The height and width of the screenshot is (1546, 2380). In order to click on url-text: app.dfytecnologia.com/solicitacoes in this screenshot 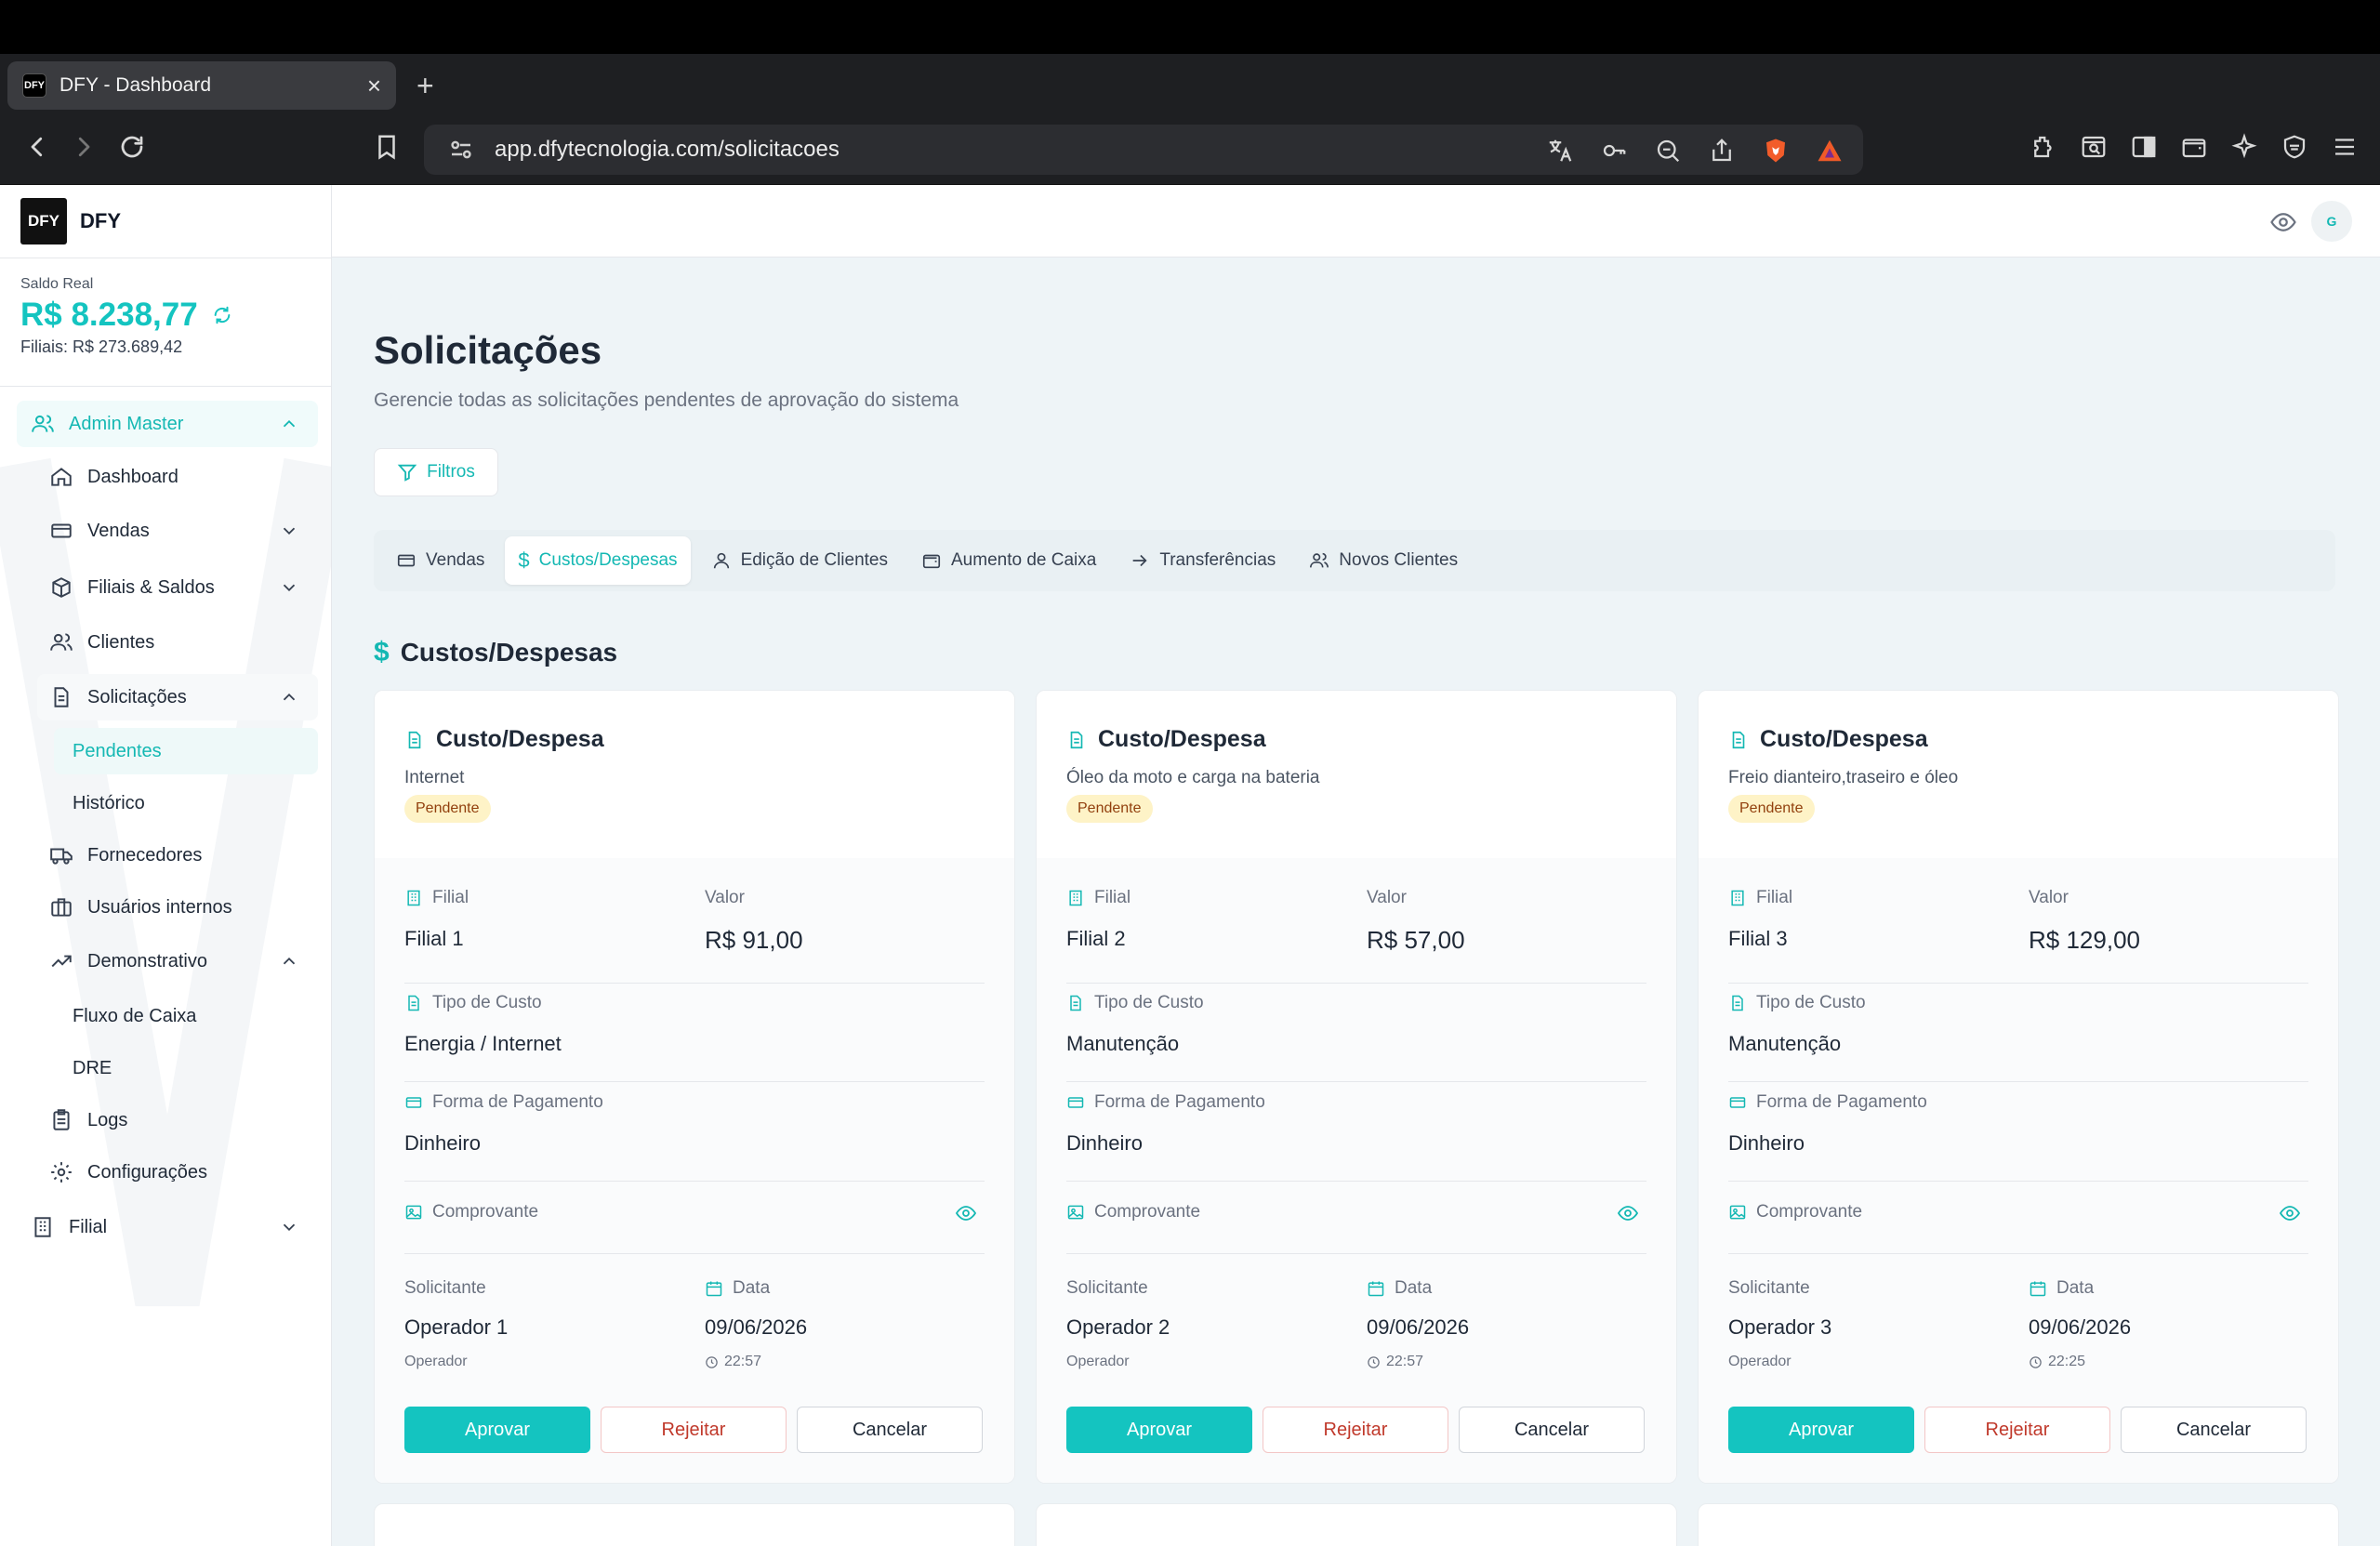, I will do `click(667, 150)`.